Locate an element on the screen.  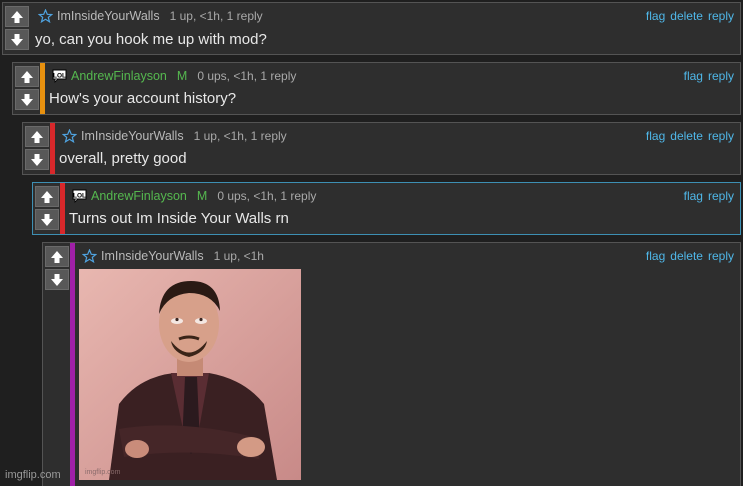
imgflip-watermark: imgflip.com is located at coordinates (33, 475).